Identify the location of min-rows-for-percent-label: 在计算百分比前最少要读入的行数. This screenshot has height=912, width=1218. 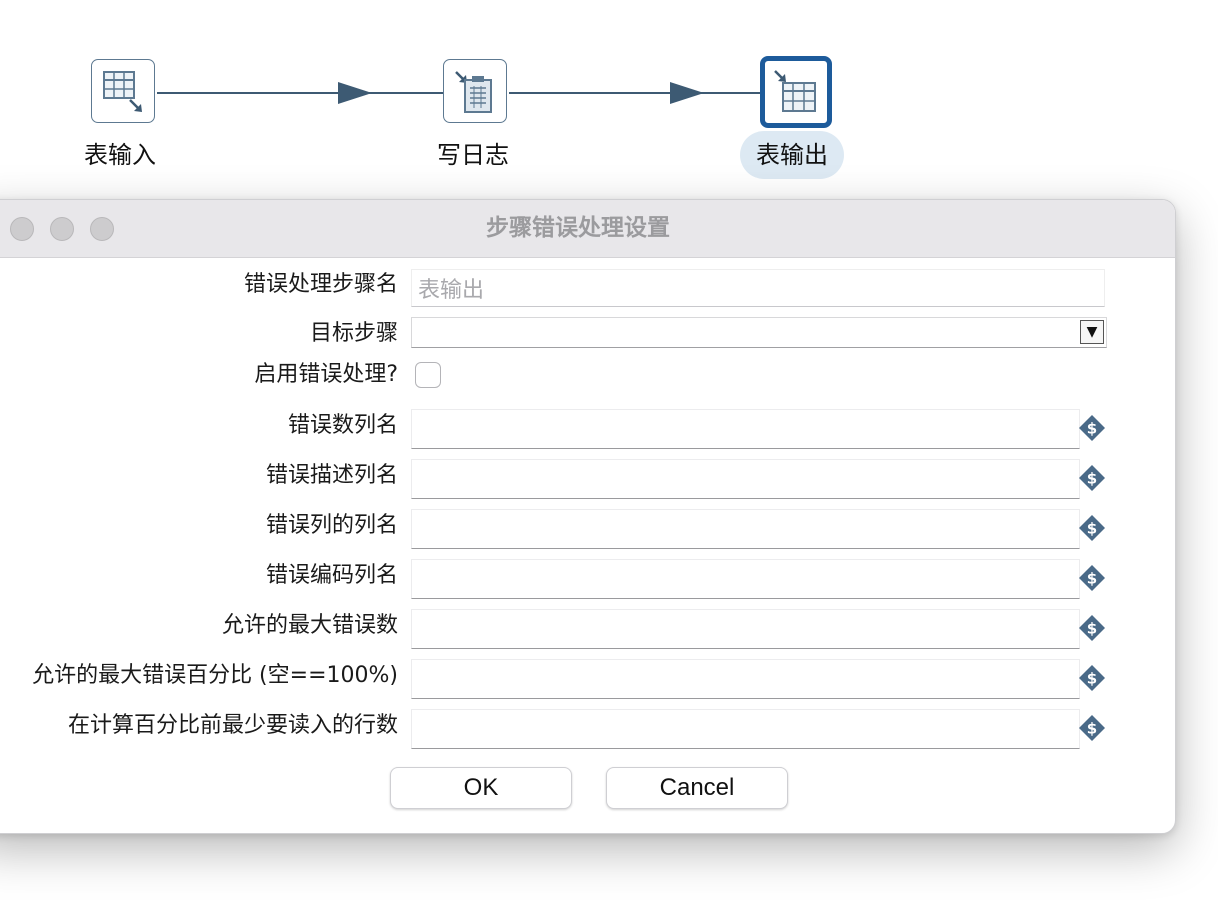
(232, 725).